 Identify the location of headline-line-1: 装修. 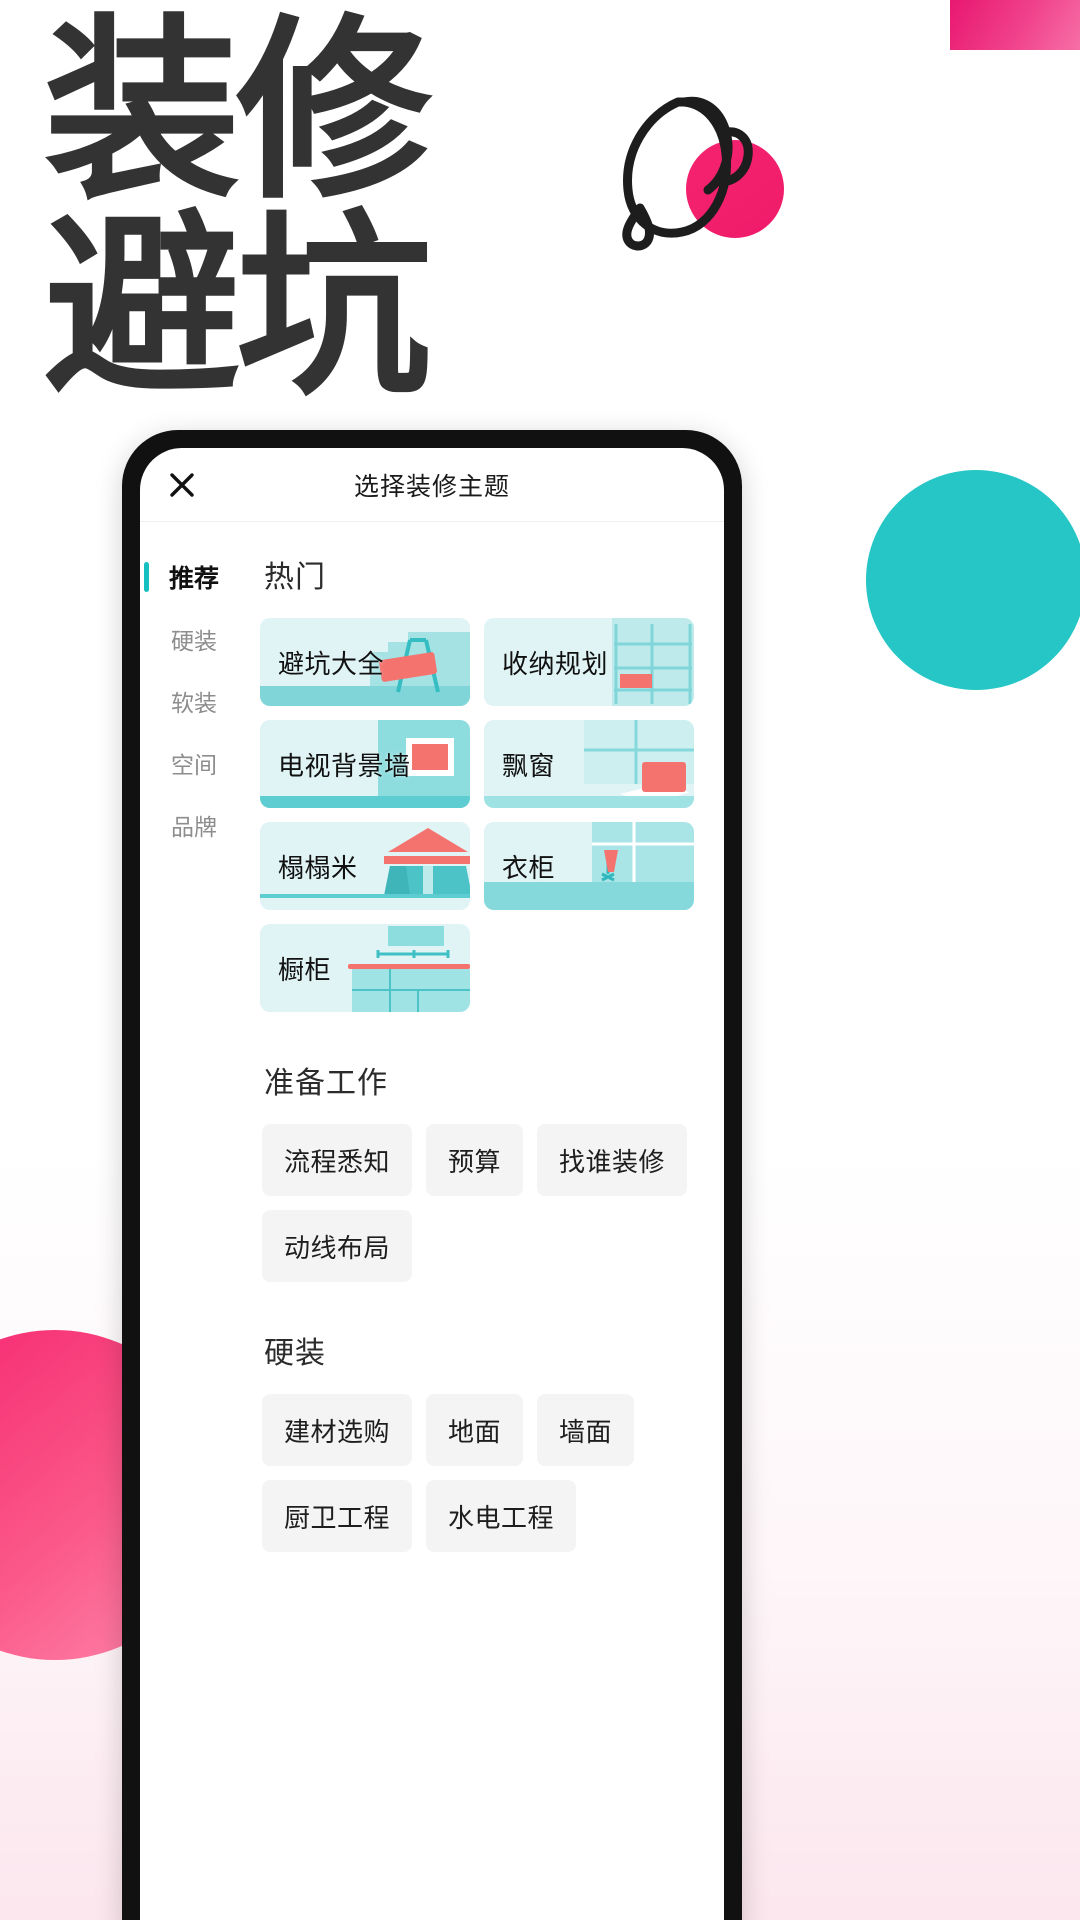
(238, 111).